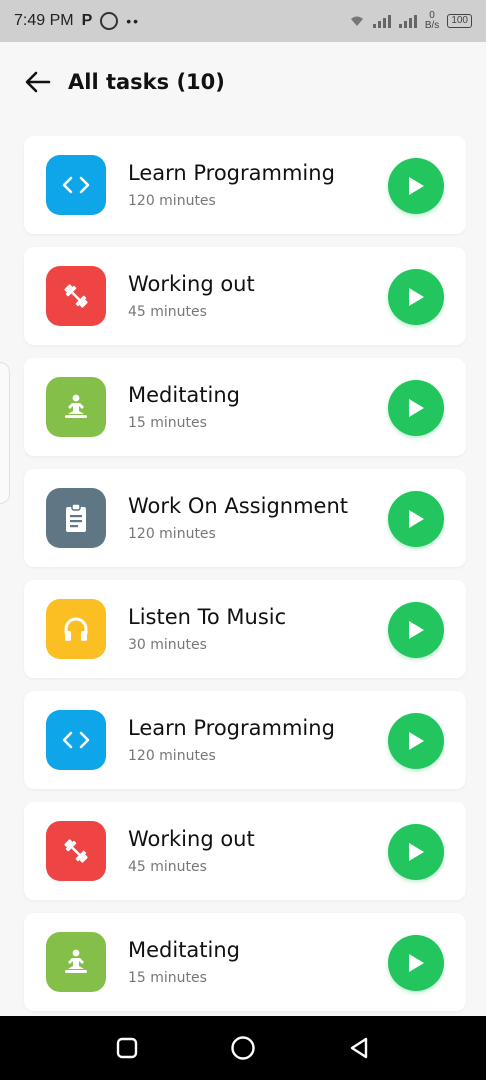 Image resolution: width=486 pixels, height=1080 pixels. Describe the element at coordinates (243, 21) in the screenshot. I see `status-bar: 7:49 PM P •• 0 B/s 100` at that location.